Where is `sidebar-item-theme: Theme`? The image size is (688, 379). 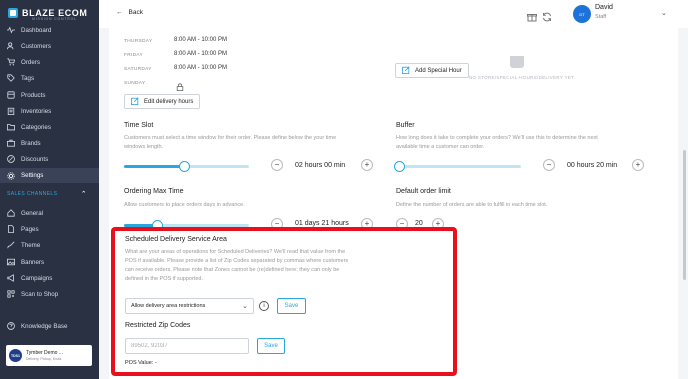 sidebar-item-theme: Theme is located at coordinates (23, 245).